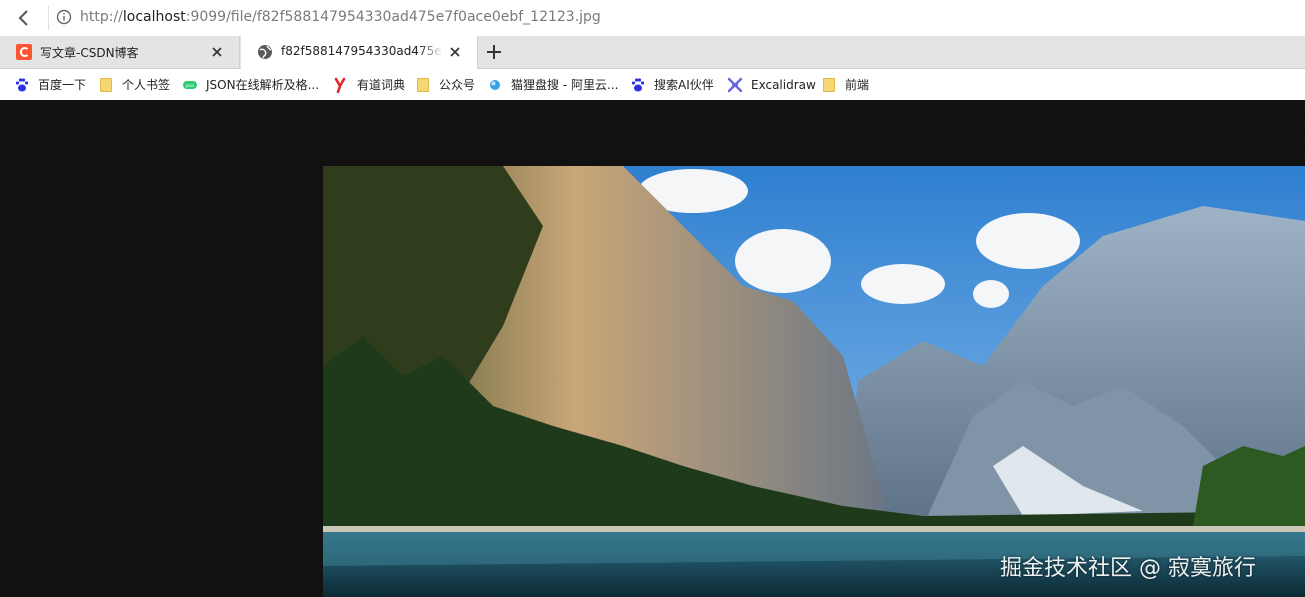 The height and width of the screenshot is (597, 1305). I want to click on bookmark-personal: 个人书签, so click(134, 84).